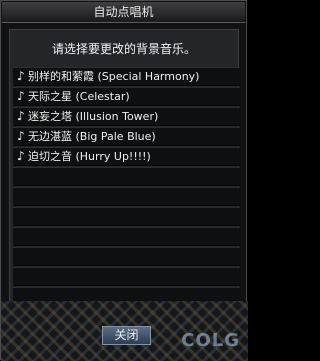 The height and width of the screenshot is (361, 320). What do you see at coordinates (123, 49) in the screenshot?
I see `instruction-text: 请选择要更改的背景音乐。` at bounding box center [123, 49].